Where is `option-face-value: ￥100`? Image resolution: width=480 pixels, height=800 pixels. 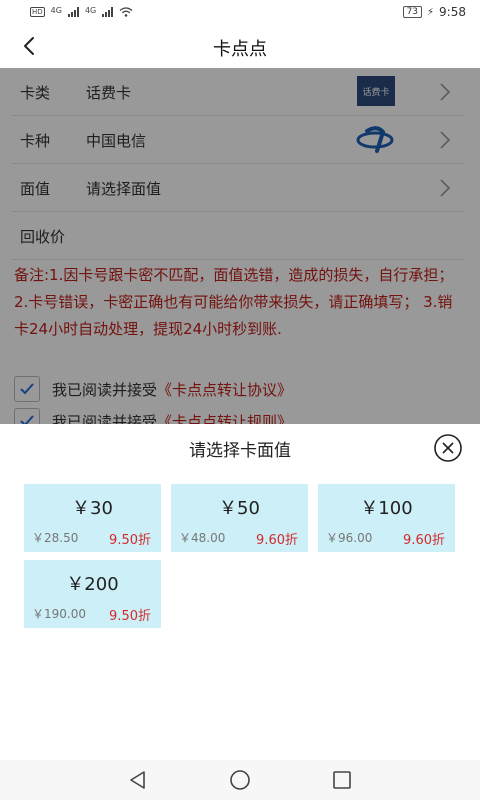
option-face-value: ￥100 is located at coordinates (386, 508).